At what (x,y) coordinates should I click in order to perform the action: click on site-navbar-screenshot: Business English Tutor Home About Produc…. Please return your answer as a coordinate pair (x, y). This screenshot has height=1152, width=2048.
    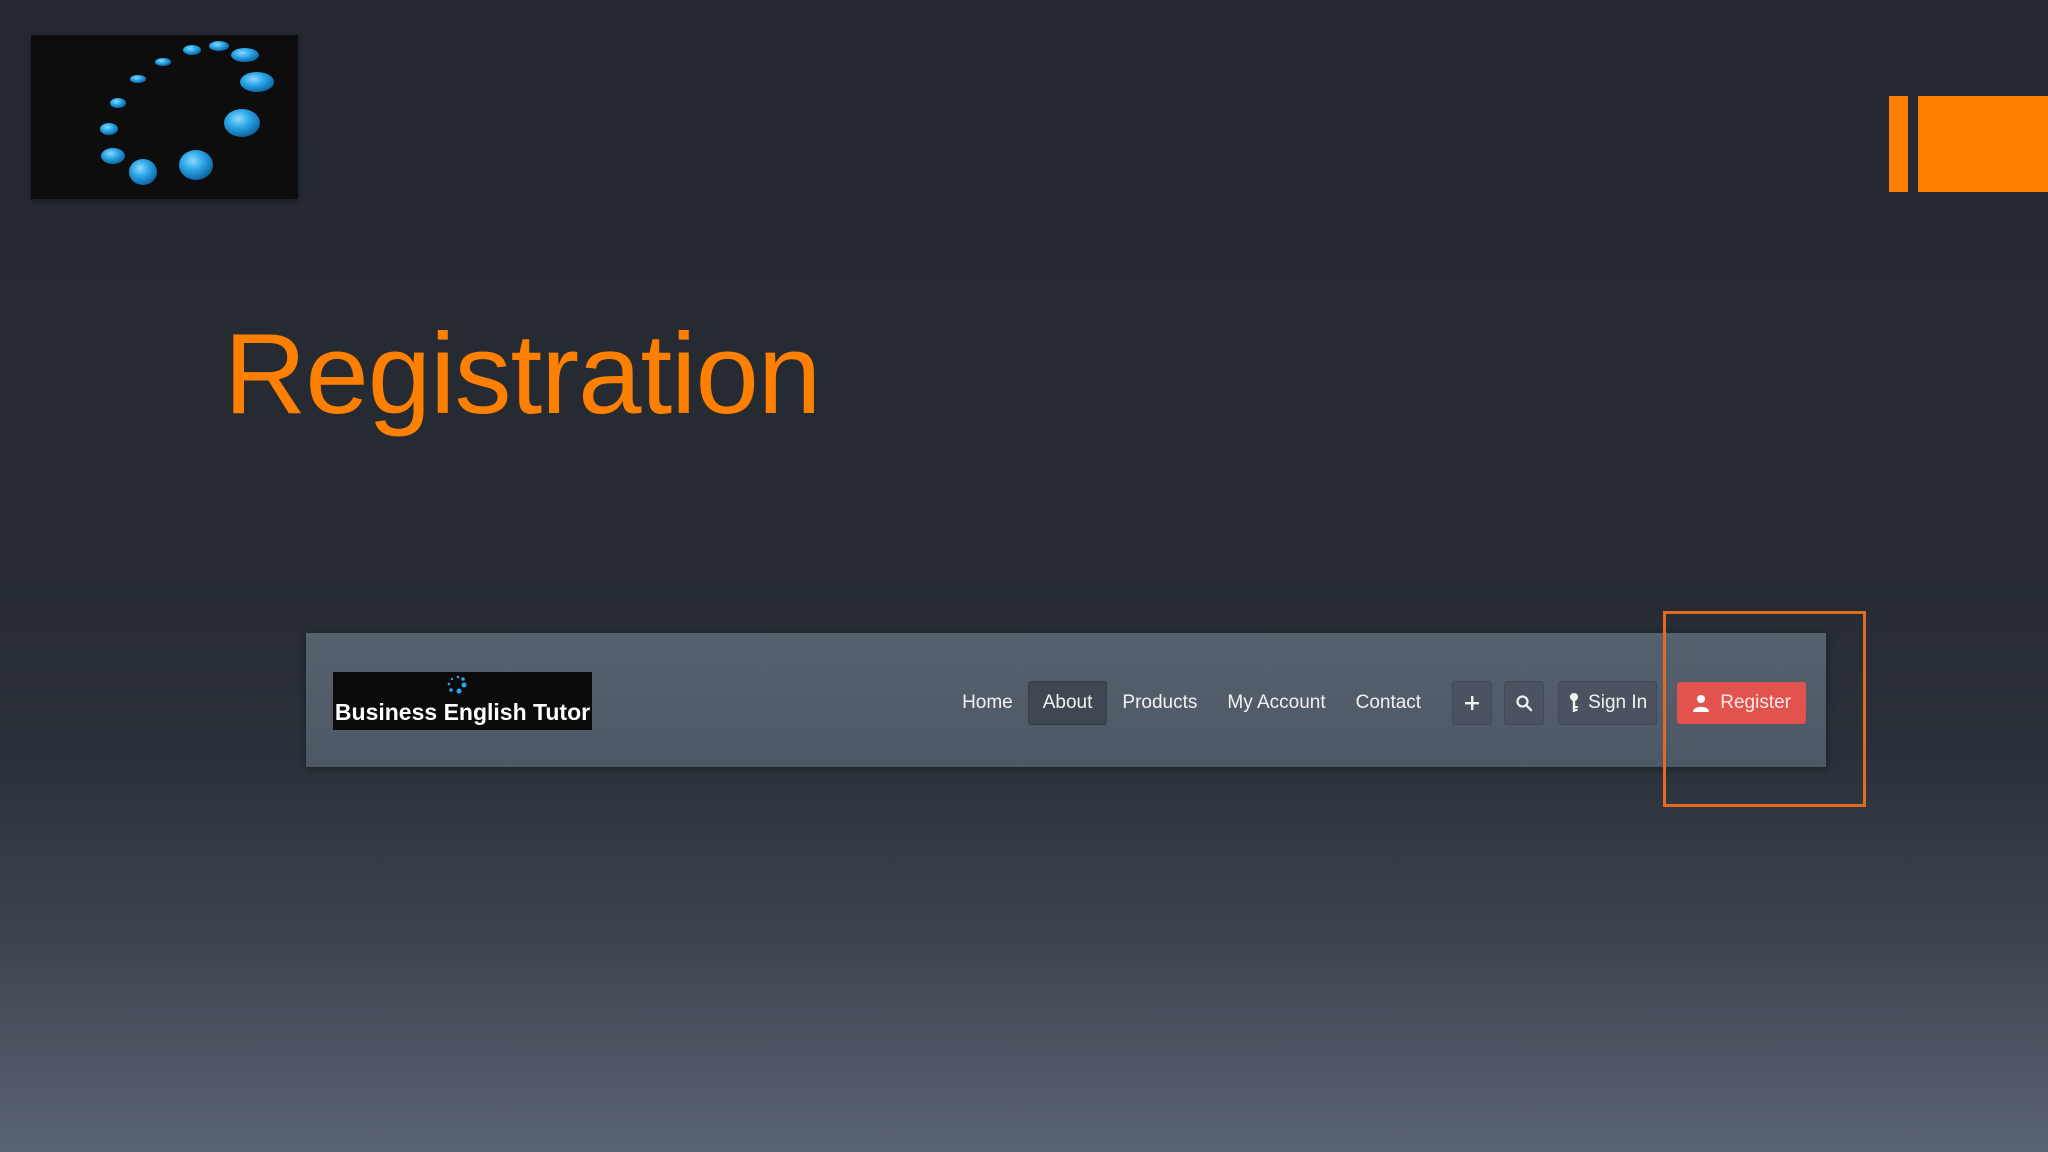
    Looking at the image, I should click on (1066, 700).